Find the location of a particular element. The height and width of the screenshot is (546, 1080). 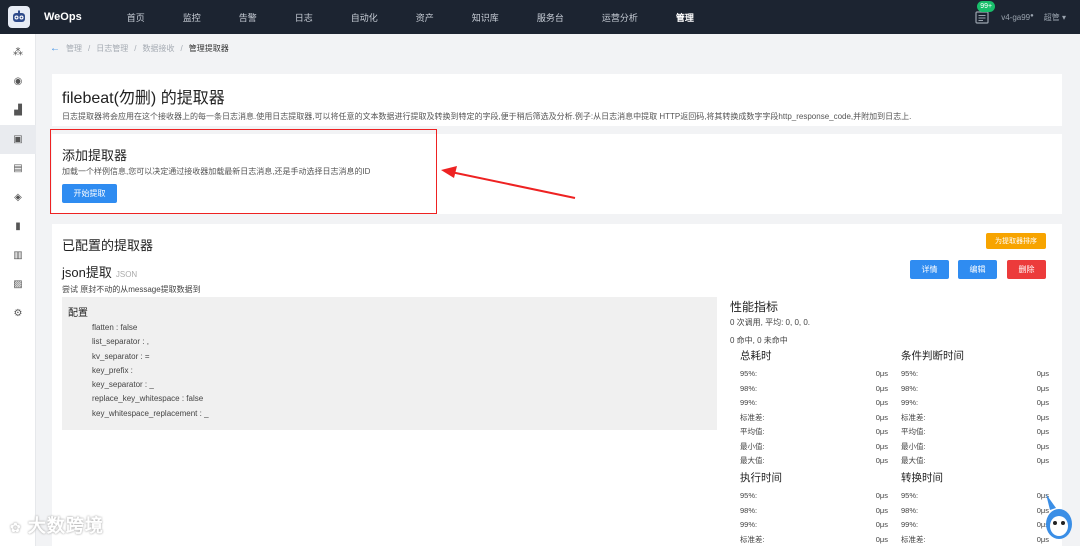

watermark-logo-icon: ✿ is located at coordinates (16, 527).